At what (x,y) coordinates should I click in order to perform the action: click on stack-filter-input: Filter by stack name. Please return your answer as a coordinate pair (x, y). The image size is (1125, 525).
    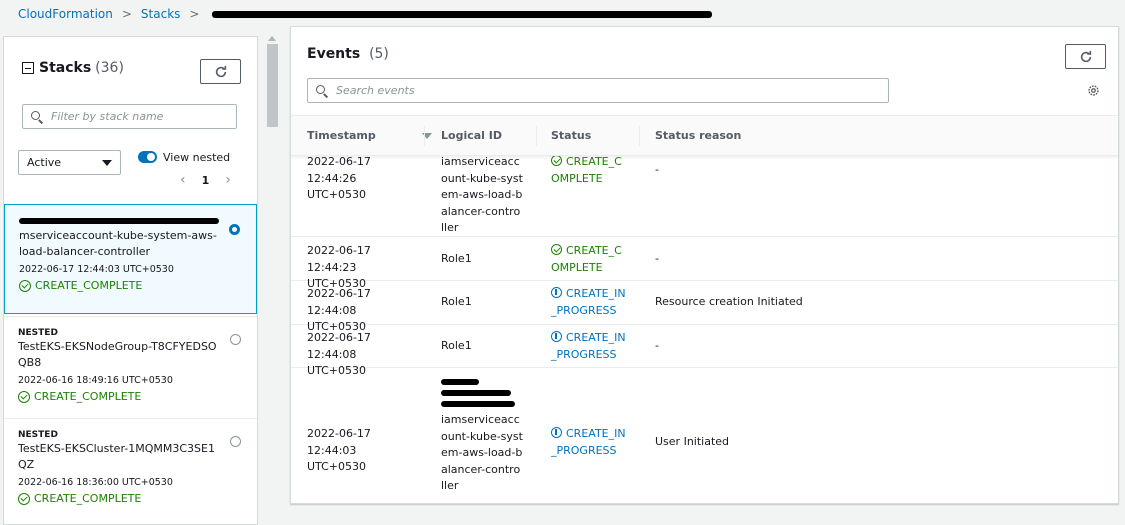
    Looking at the image, I should click on (129, 116).